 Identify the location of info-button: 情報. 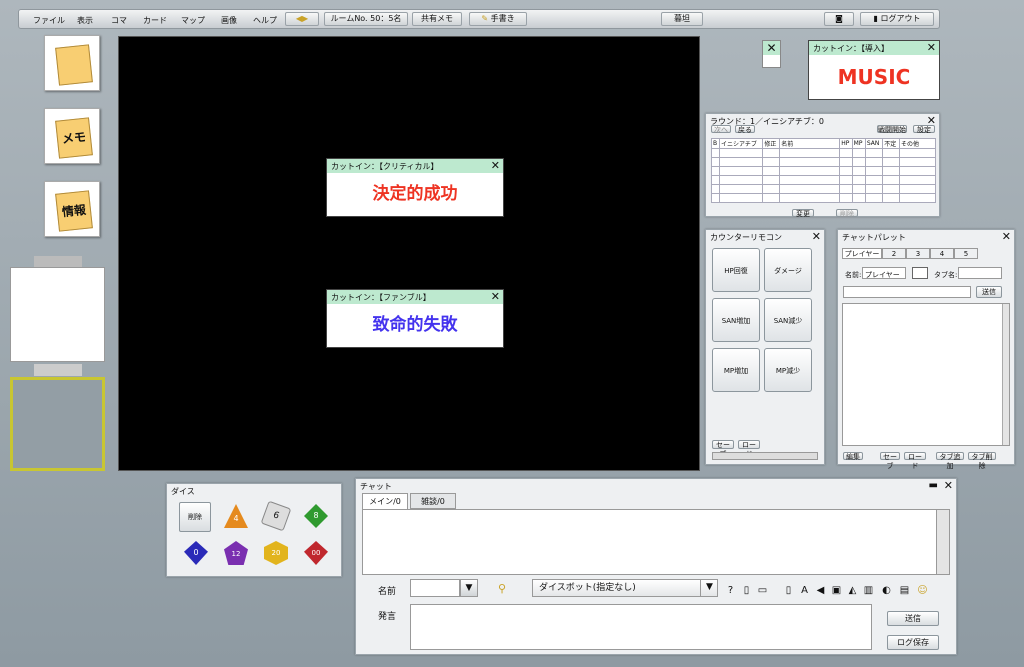
(72, 209).